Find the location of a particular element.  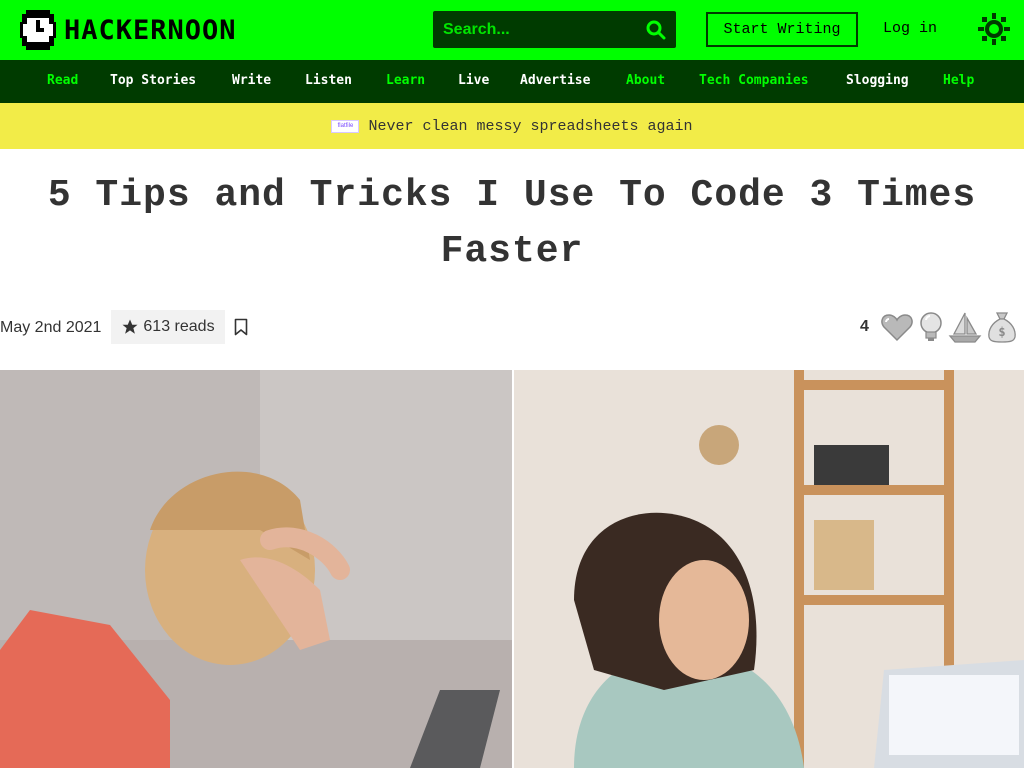

publish-date: May 2nd 2021 is located at coordinates (51, 327).